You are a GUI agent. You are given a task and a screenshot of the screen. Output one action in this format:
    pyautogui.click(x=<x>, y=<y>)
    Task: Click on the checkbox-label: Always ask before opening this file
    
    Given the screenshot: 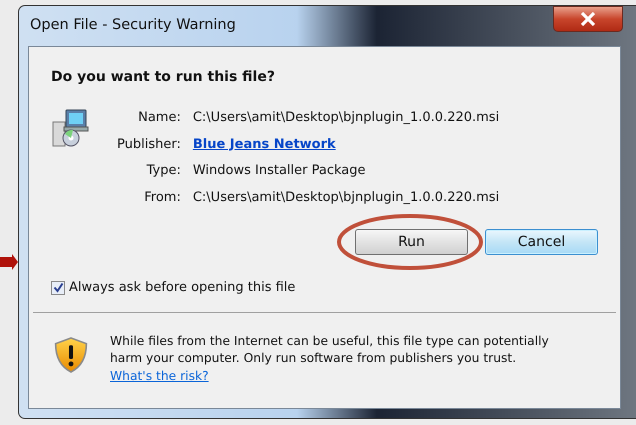 What is the action you would take?
    pyautogui.click(x=182, y=288)
    